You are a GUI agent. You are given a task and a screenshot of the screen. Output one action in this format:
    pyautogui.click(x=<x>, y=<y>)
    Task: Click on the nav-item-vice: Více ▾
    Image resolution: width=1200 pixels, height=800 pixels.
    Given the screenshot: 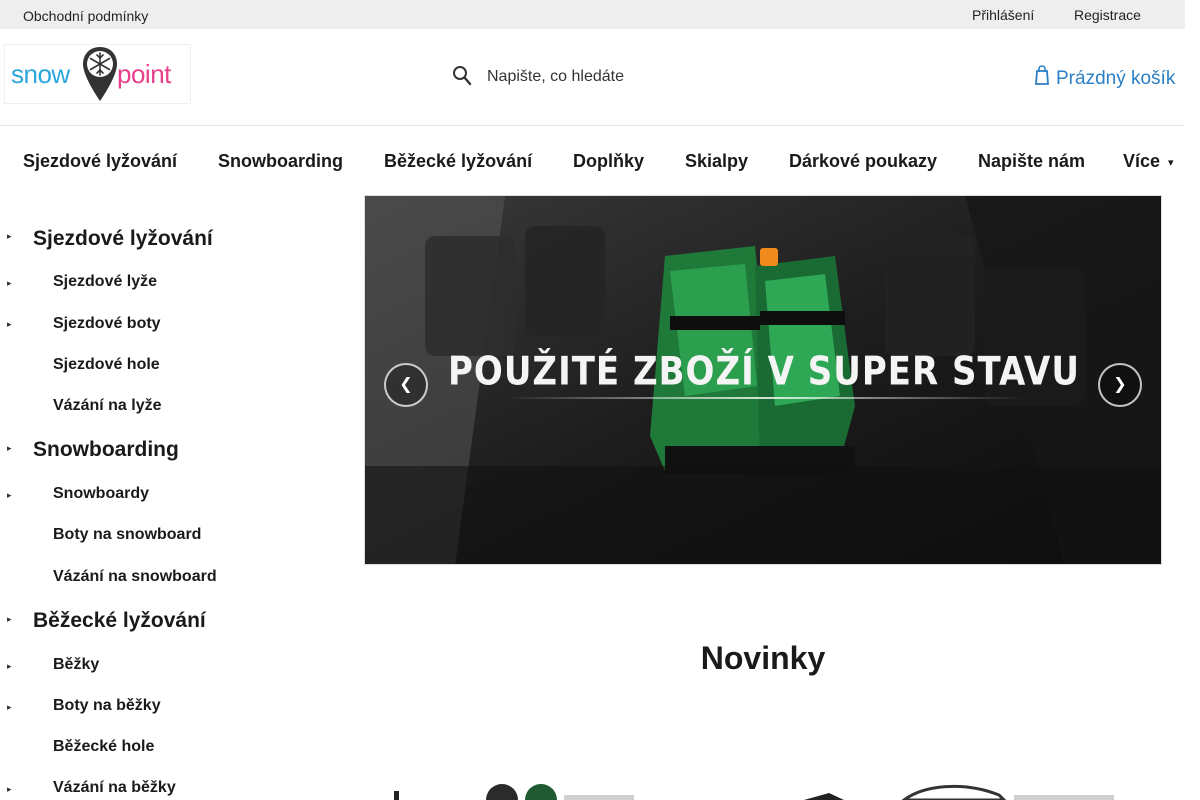 What is the action you would take?
    pyautogui.click(x=1148, y=161)
    